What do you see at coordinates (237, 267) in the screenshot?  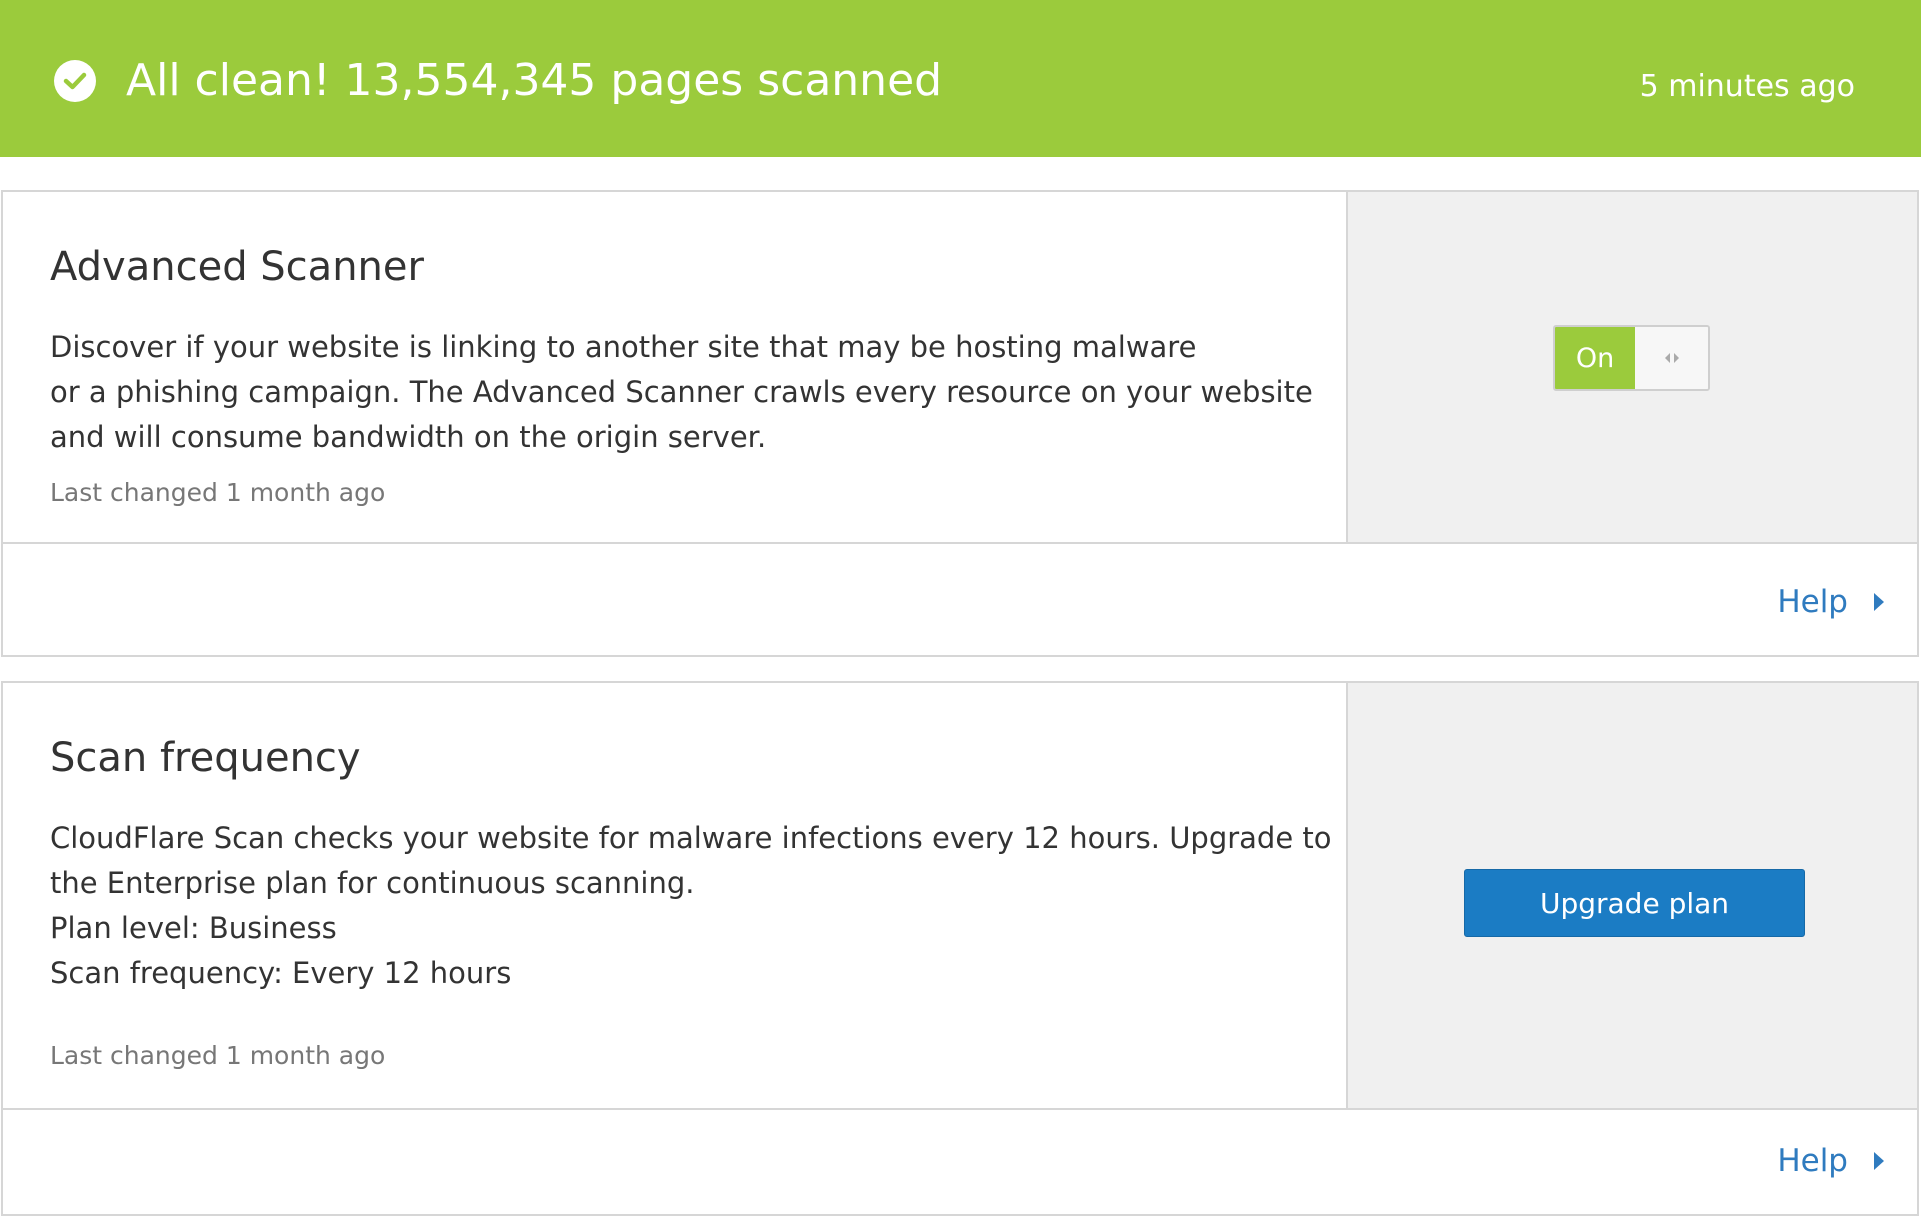 I see `advanced-scanner-title: Advanced Scanner` at bounding box center [237, 267].